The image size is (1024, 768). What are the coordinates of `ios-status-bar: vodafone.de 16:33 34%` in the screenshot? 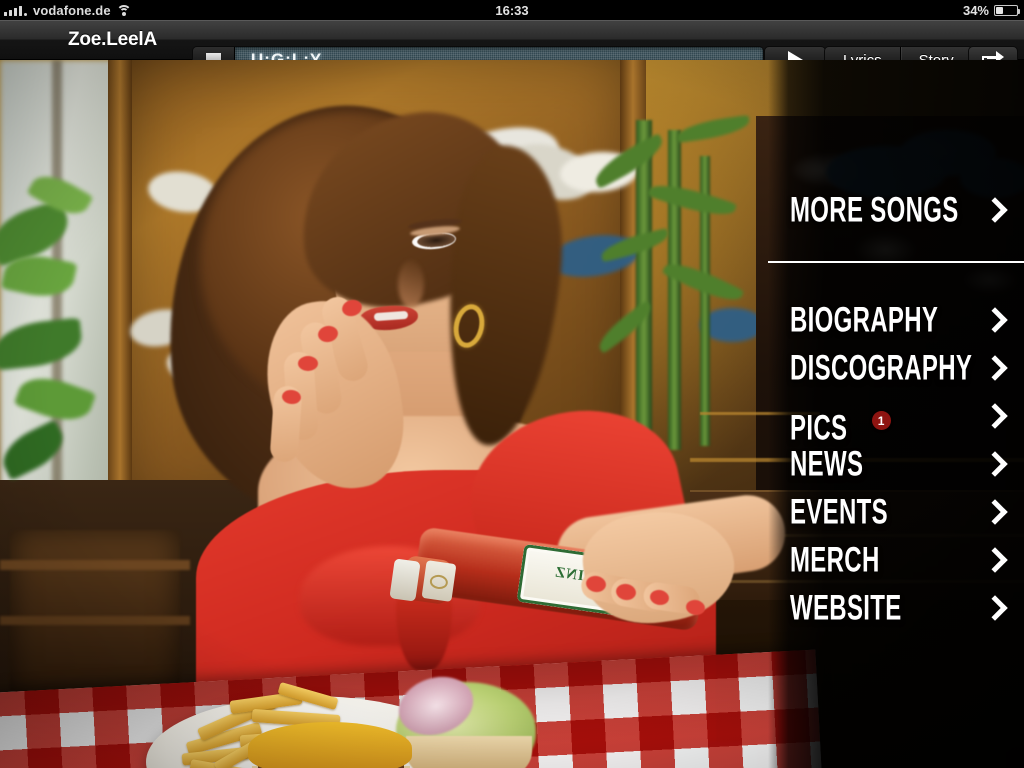 It's located at (512, 10).